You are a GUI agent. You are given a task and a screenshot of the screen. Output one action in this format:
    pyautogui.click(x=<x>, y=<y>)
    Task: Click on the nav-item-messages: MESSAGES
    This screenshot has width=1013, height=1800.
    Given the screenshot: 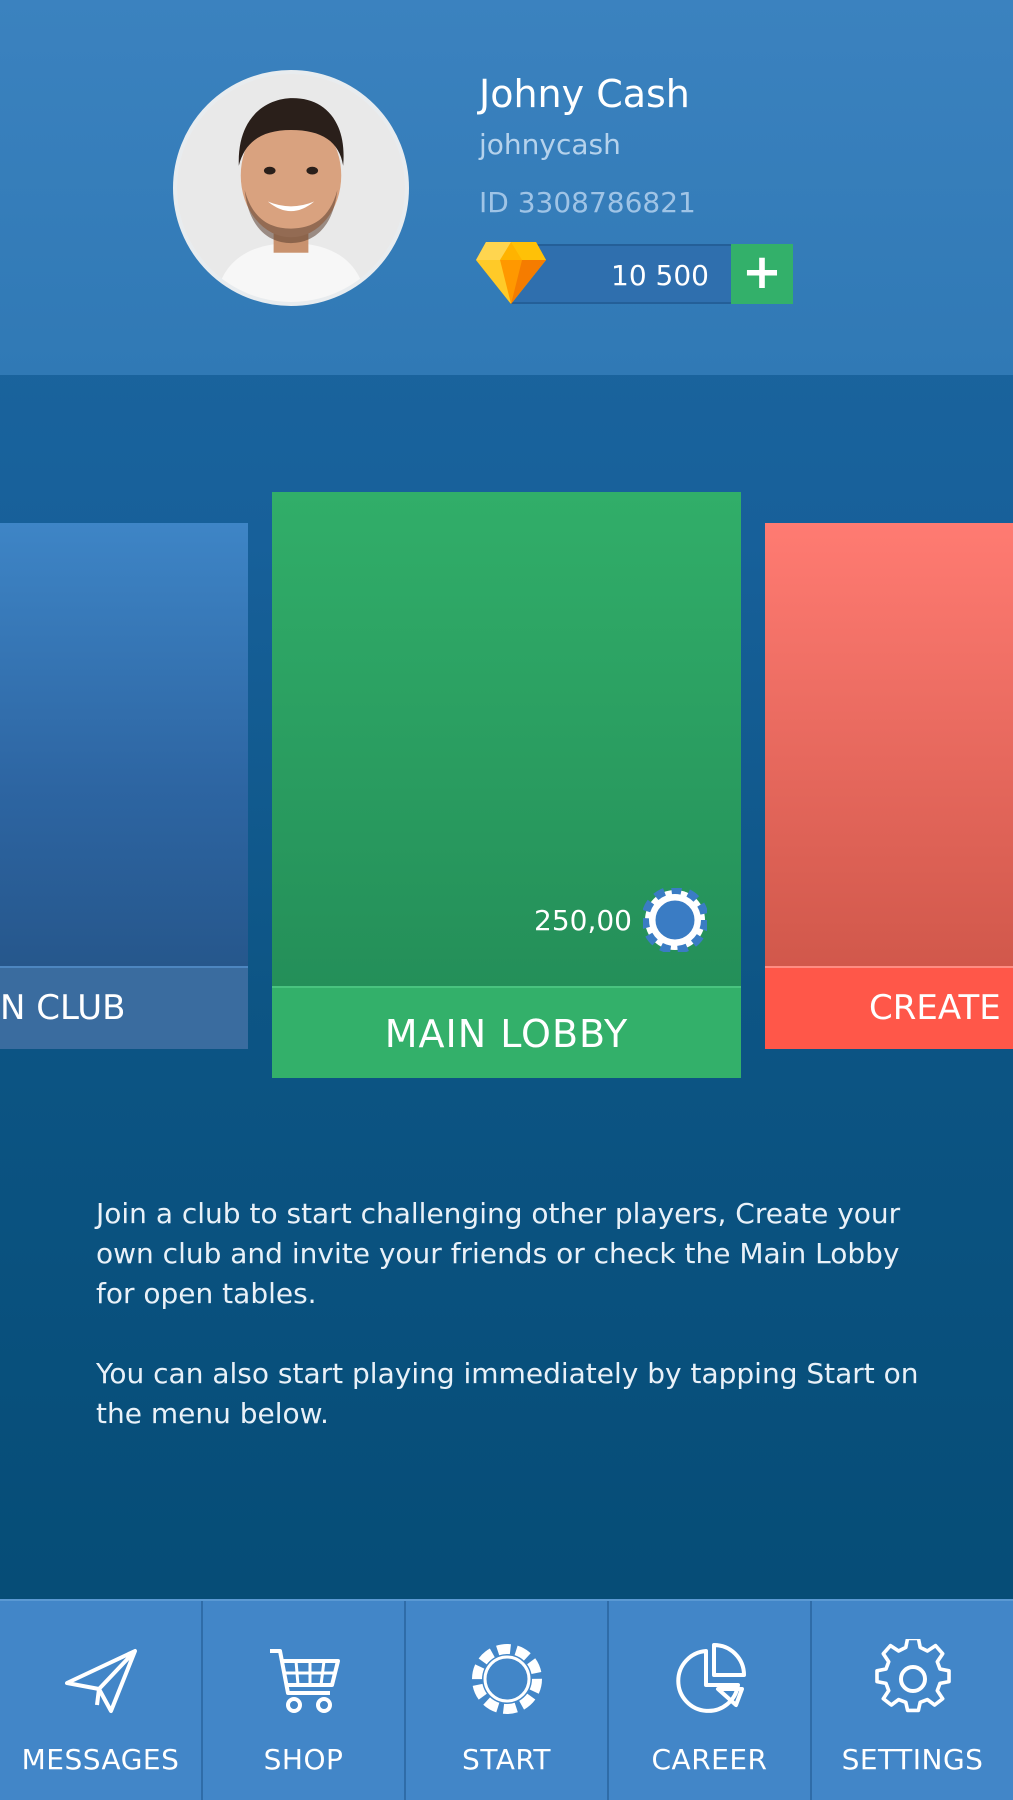 What is the action you would take?
    pyautogui.click(x=101, y=1700)
    